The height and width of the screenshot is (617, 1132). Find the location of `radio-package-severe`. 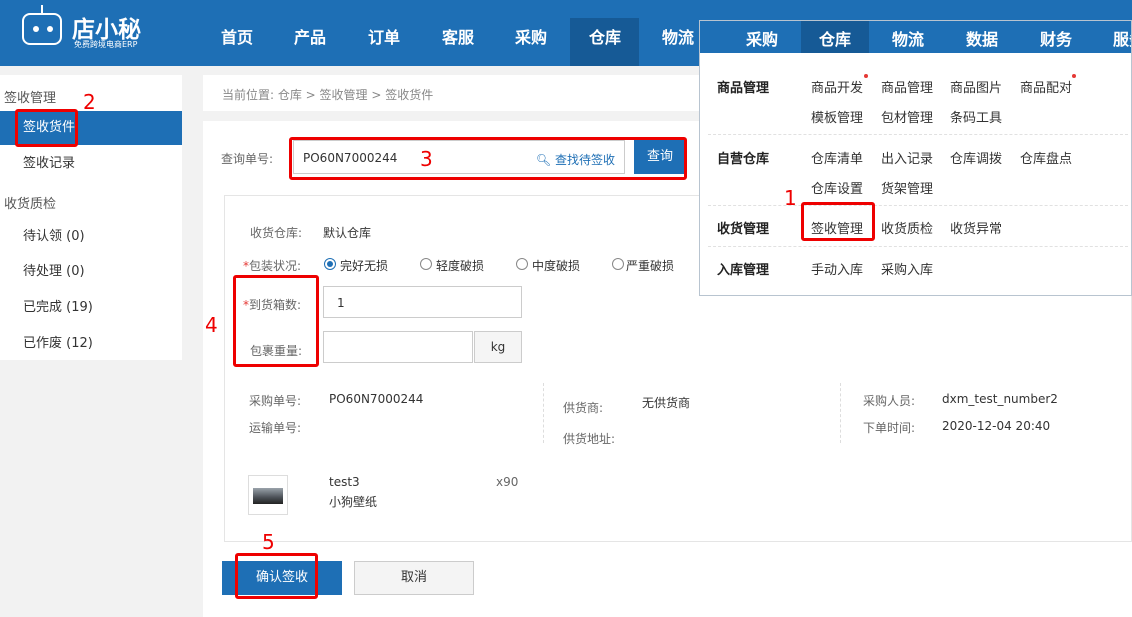

radio-package-severe is located at coordinates (618, 264).